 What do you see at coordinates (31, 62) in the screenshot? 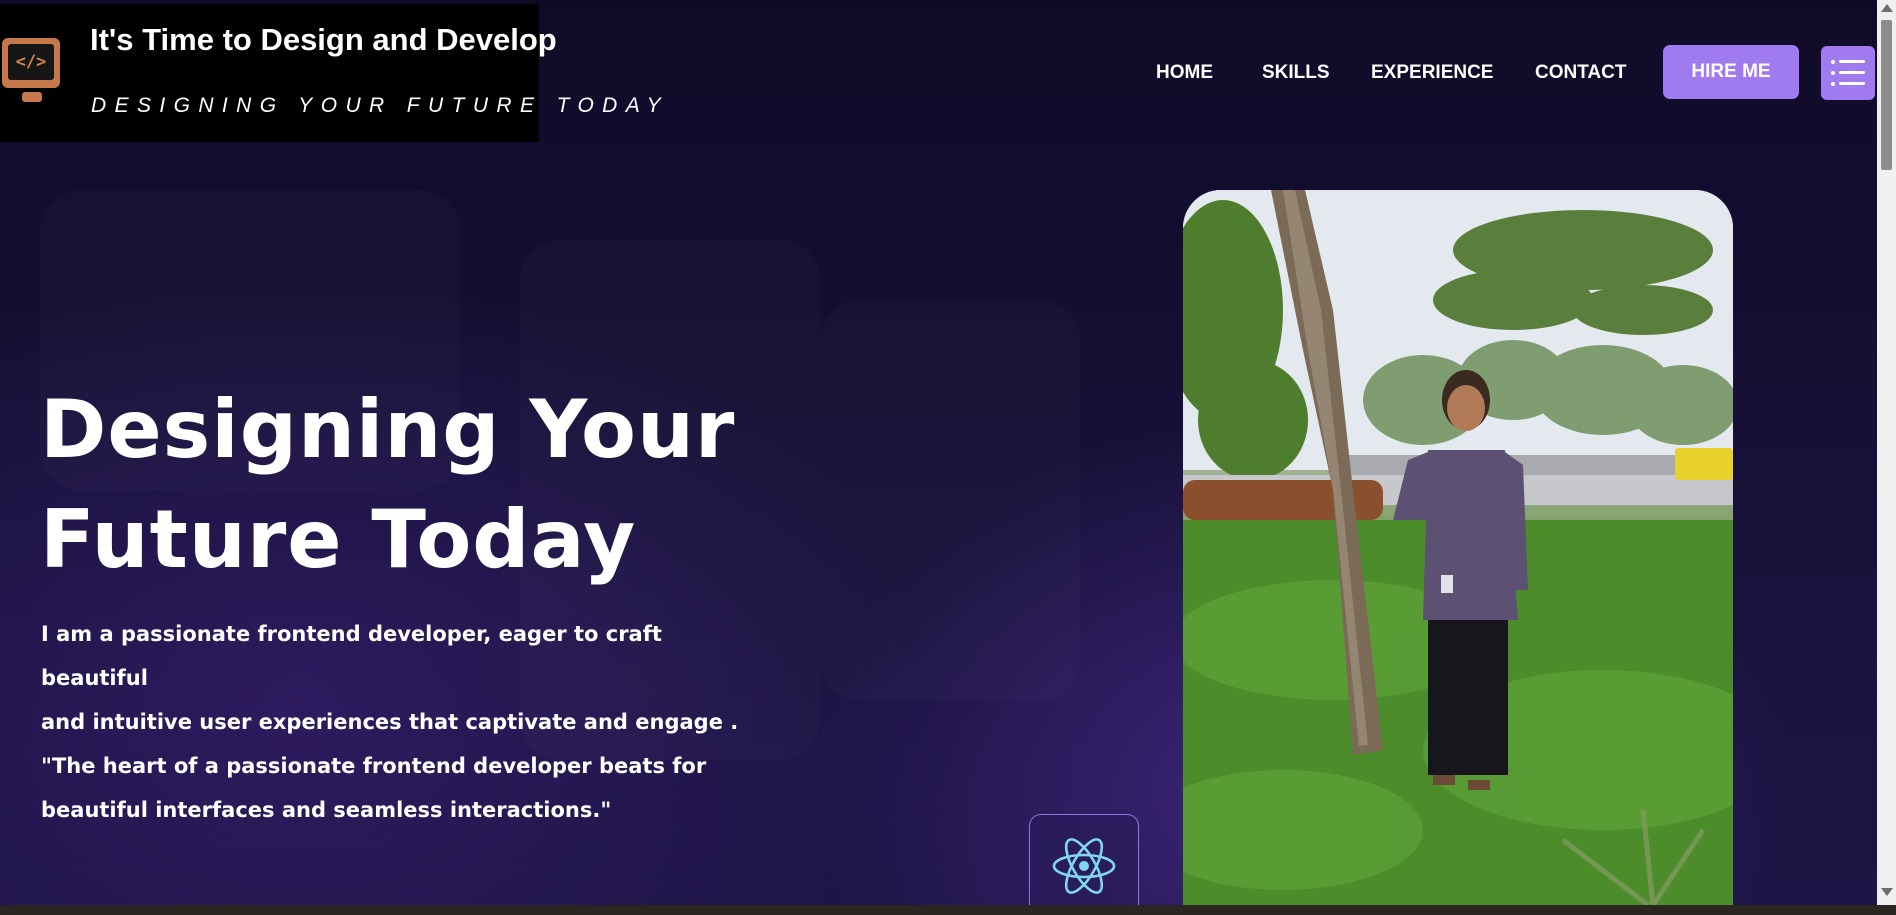
I see `code-icon-text: </>` at bounding box center [31, 62].